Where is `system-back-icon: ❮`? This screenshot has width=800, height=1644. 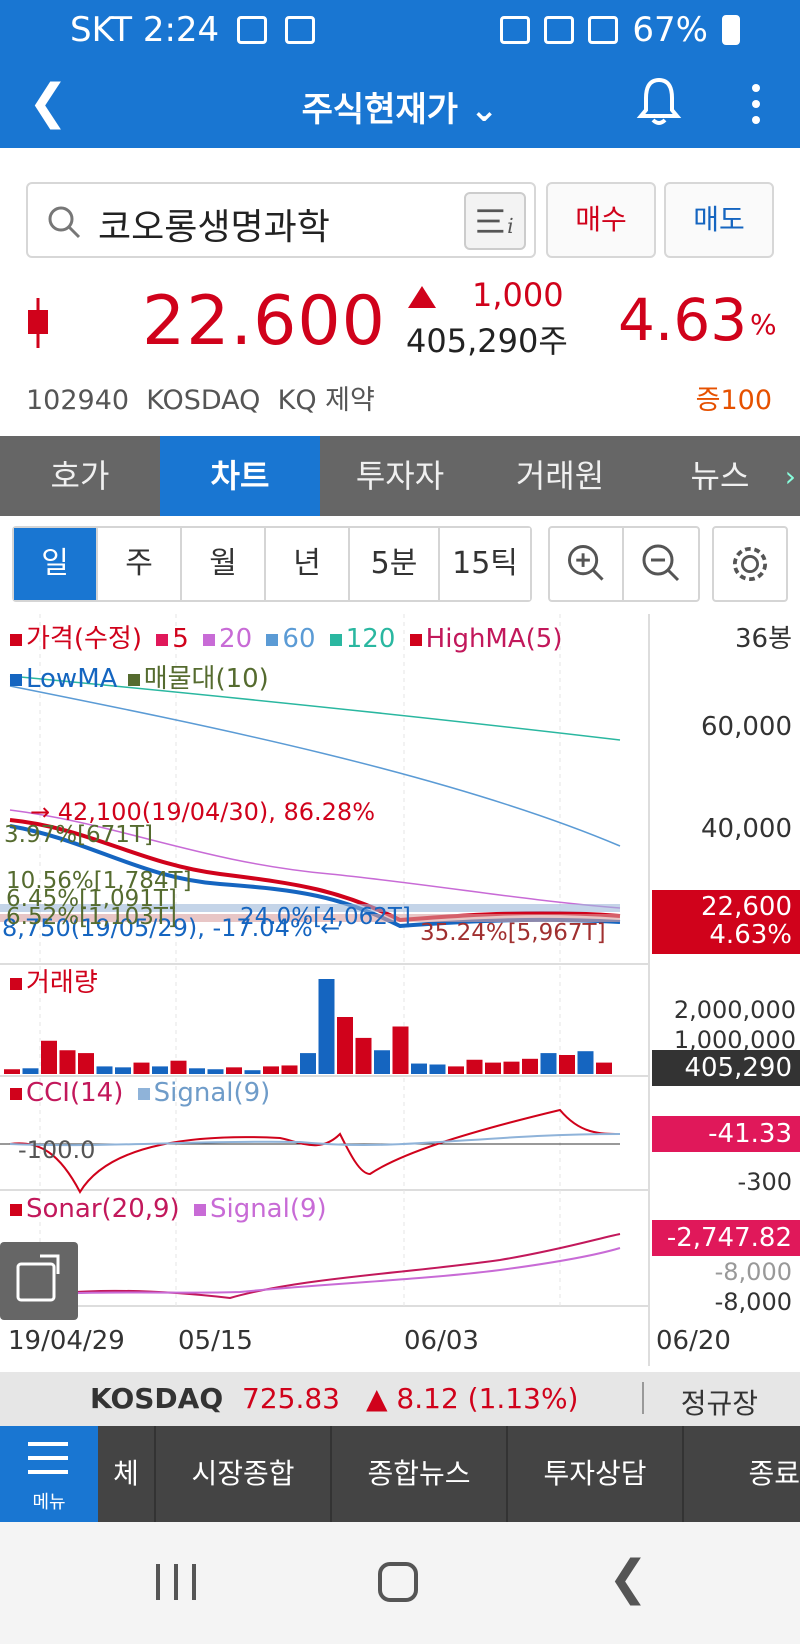
system-back-icon: ❮ is located at coordinates (628, 1578).